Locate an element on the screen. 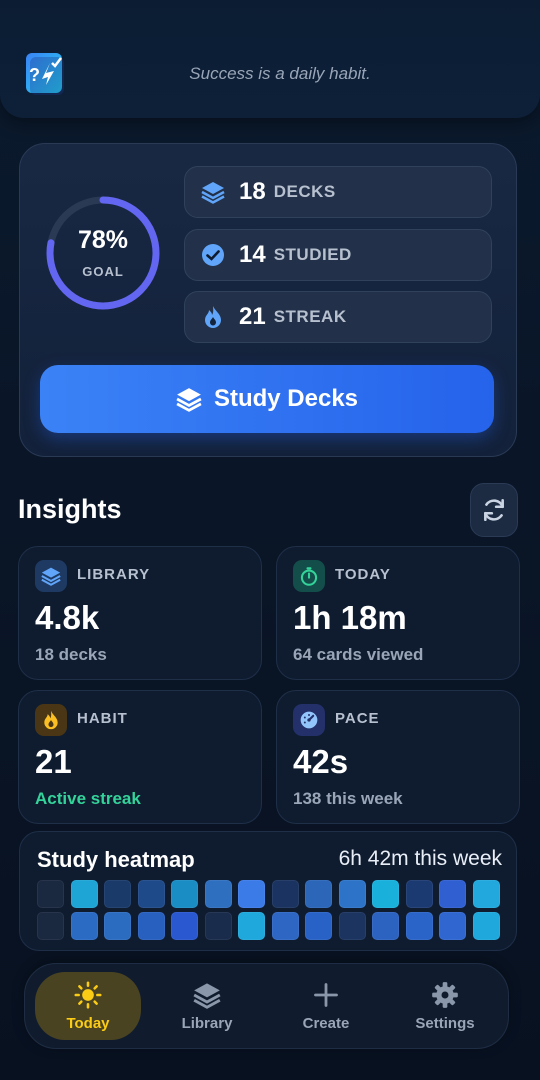  gear-icon is located at coordinates (445, 994).